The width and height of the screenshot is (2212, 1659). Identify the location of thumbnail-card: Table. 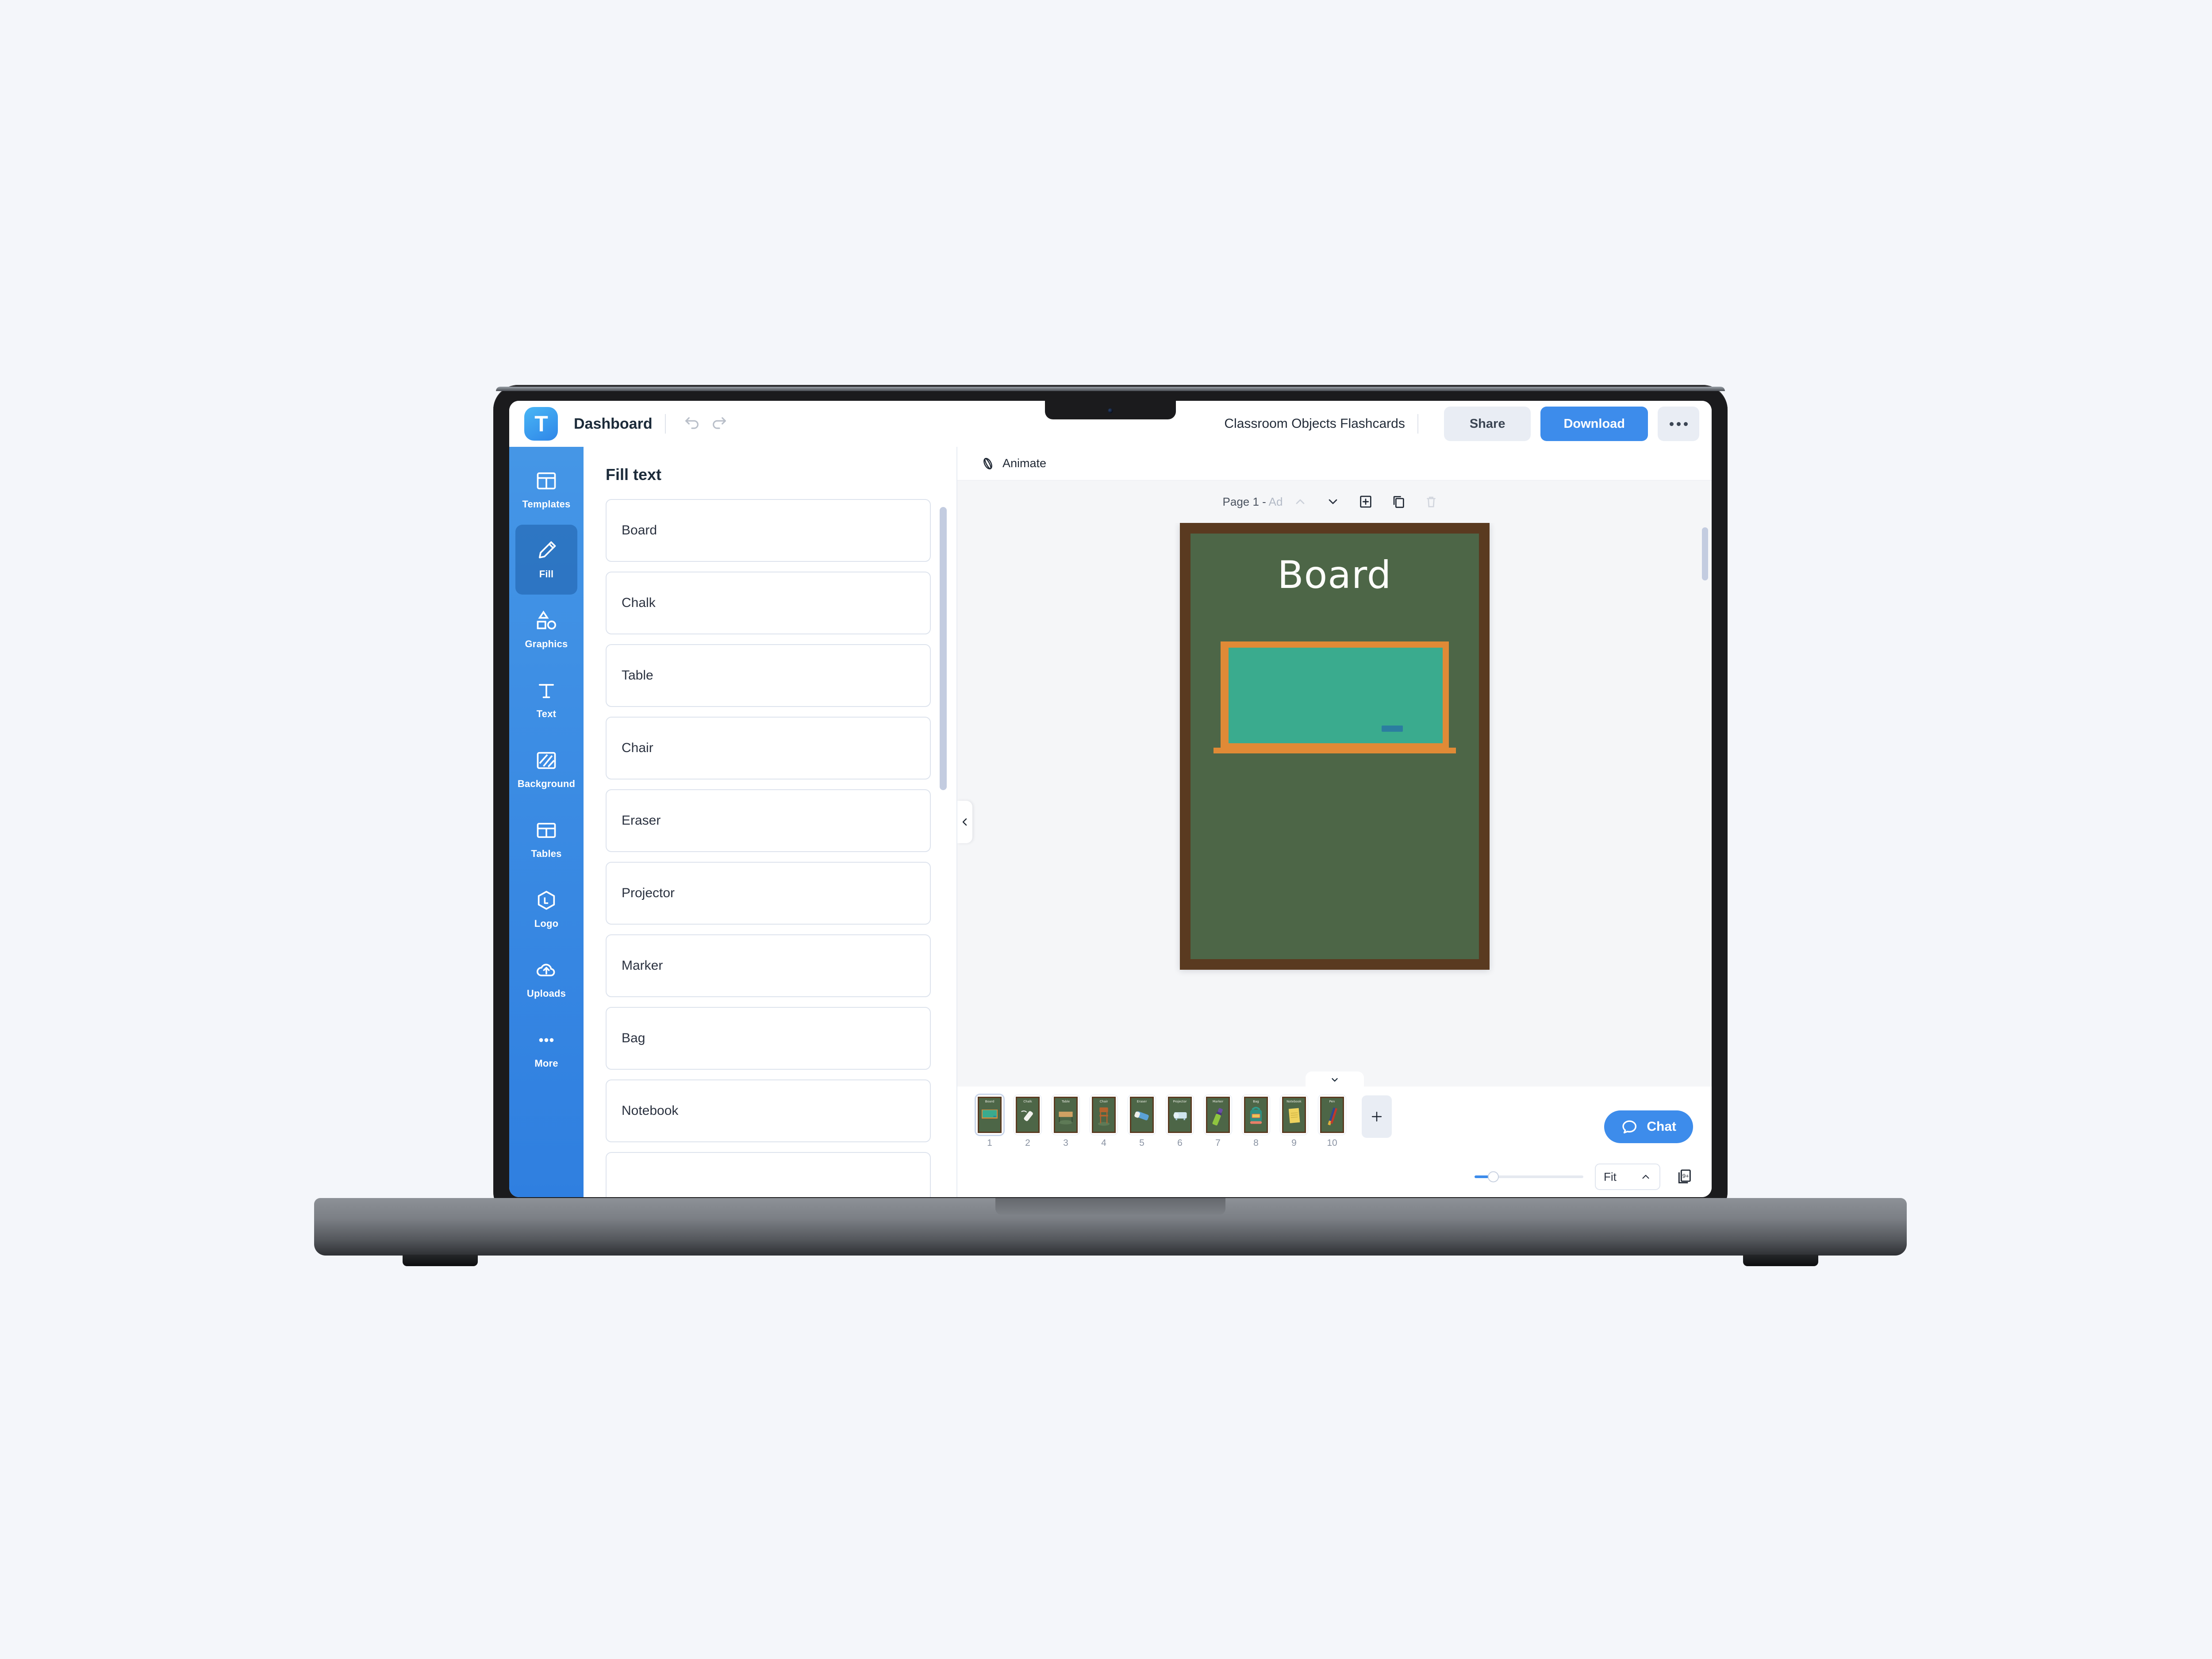
(1065, 1114).